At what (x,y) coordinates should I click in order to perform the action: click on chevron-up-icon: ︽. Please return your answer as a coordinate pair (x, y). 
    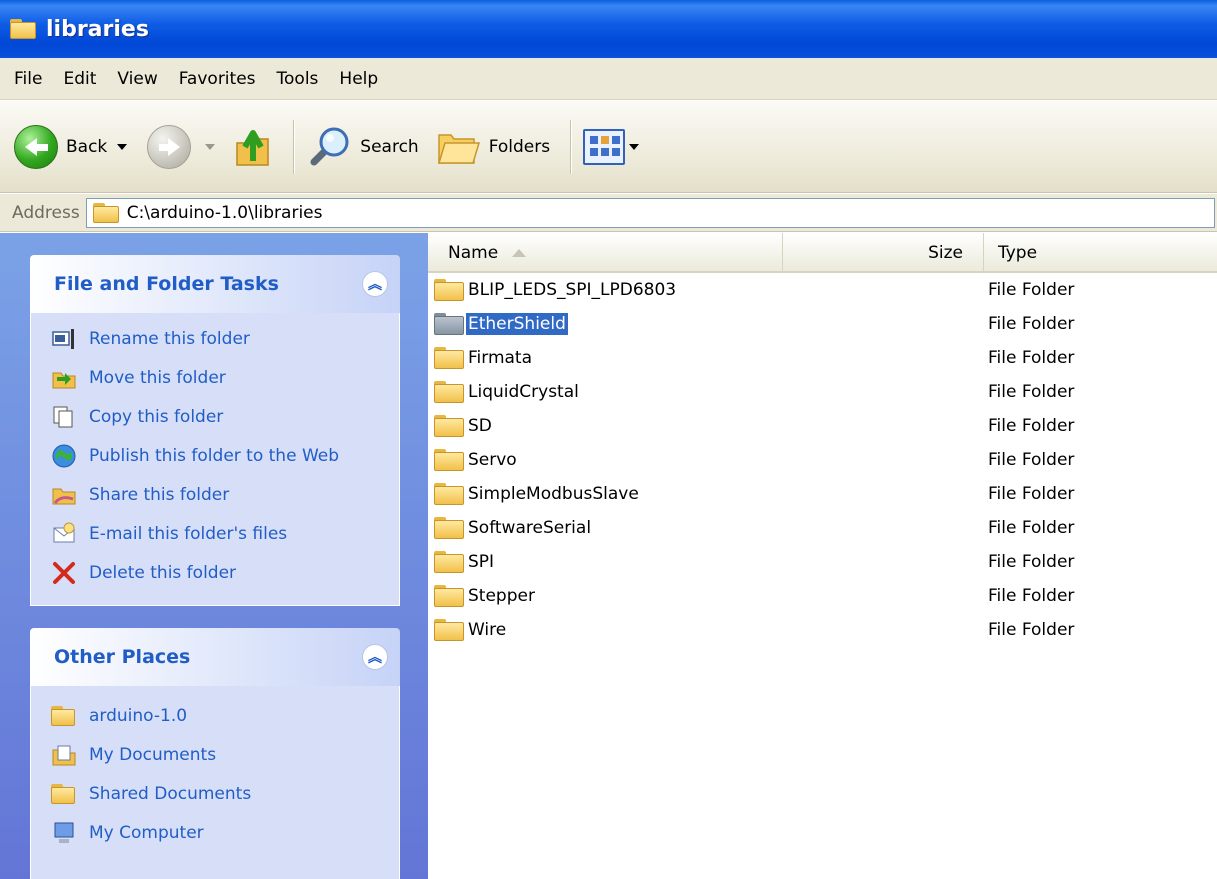
    Looking at the image, I should click on (375, 658).